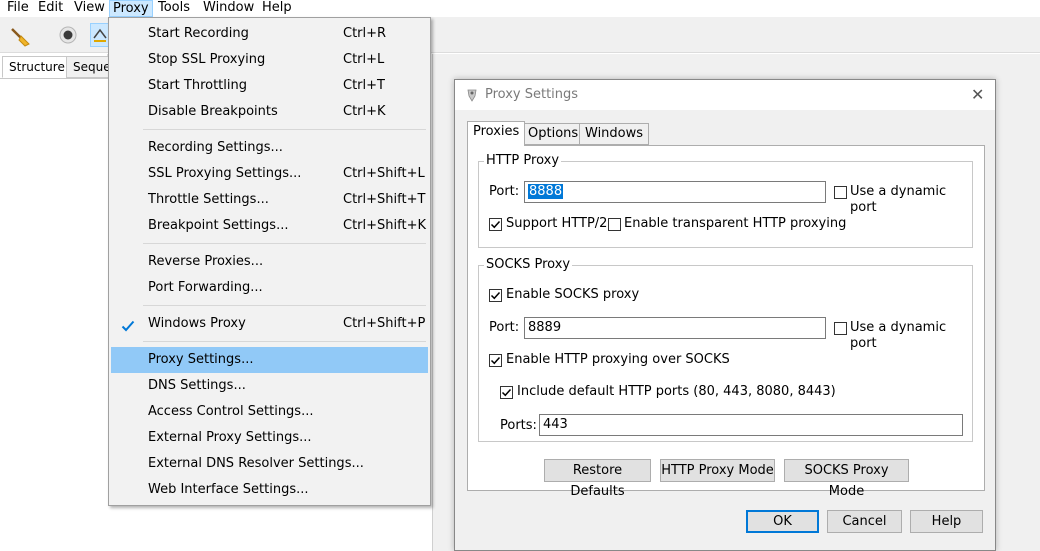 The width and height of the screenshot is (1040, 551). I want to click on socks-proxy-mode-button: SOCKS Proxy Mode, so click(846, 479).